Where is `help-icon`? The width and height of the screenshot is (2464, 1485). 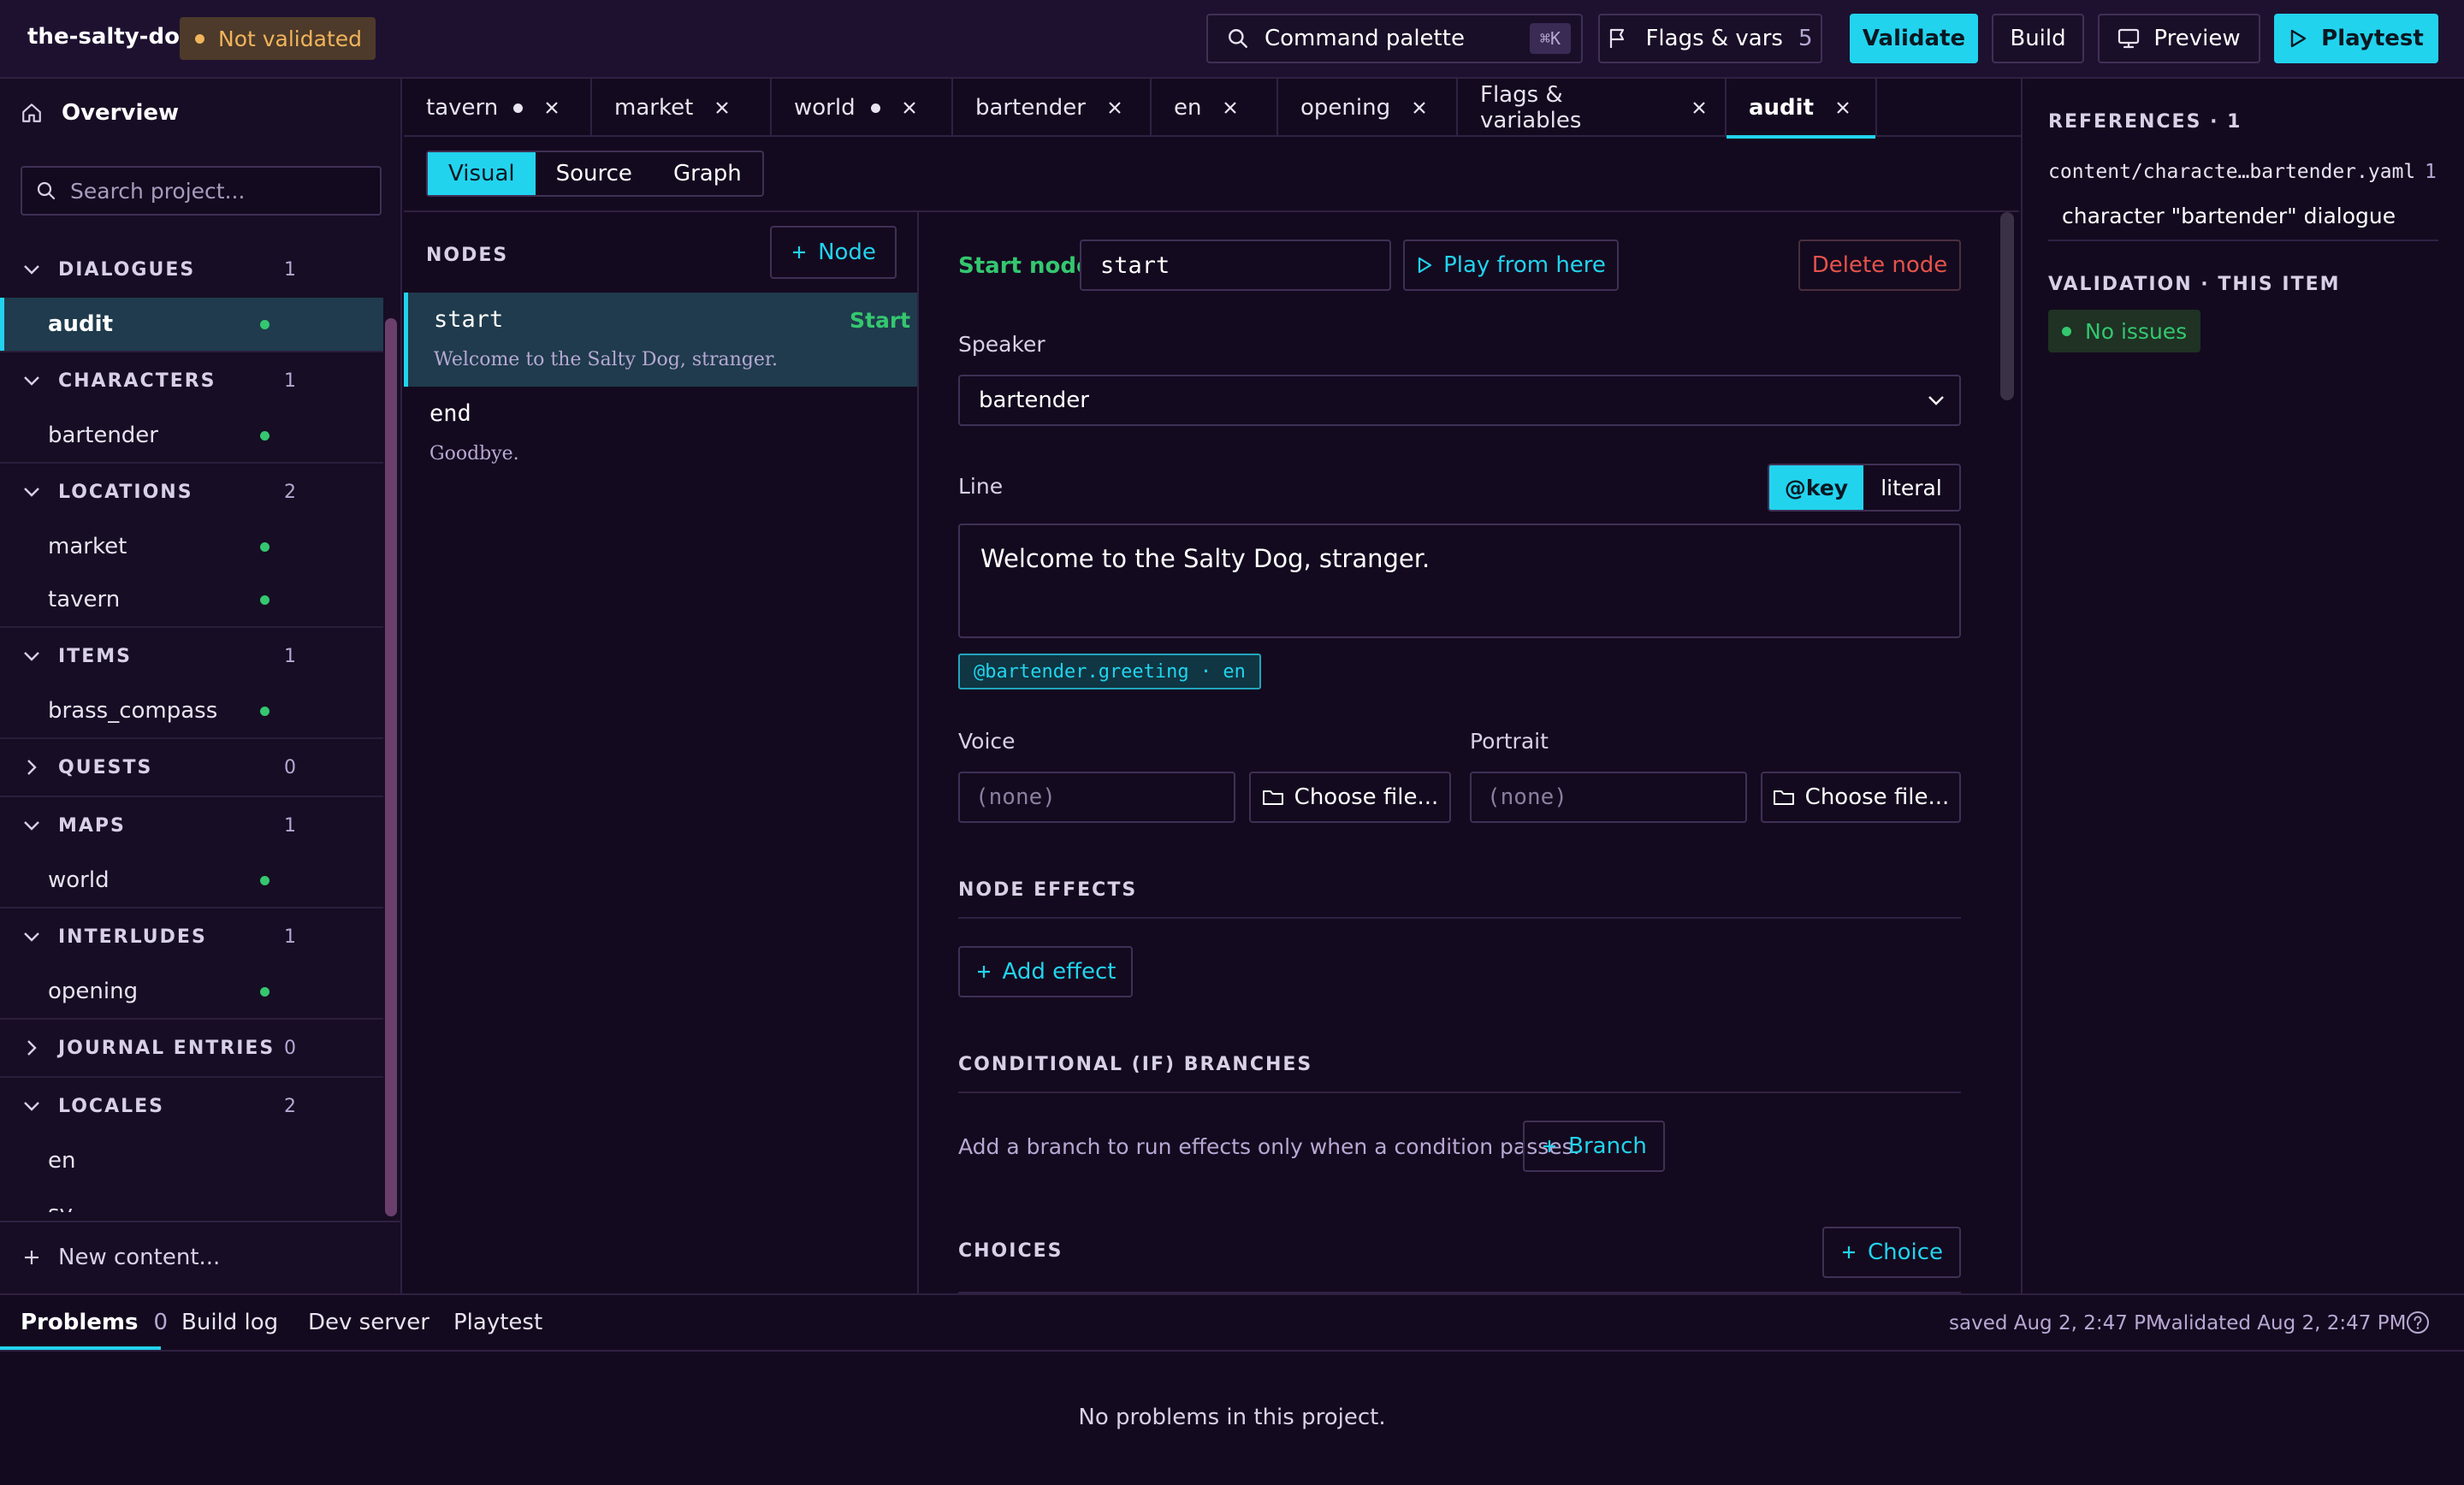
help-icon is located at coordinates (2418, 1322).